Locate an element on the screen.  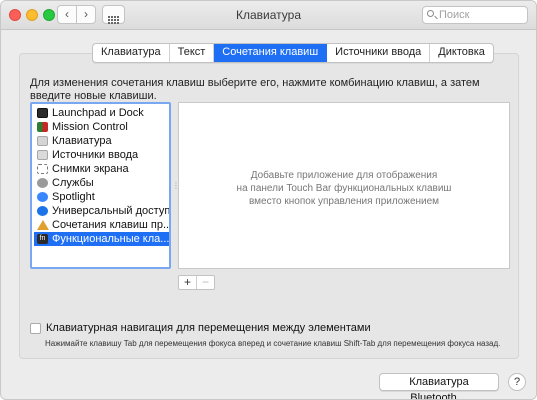
help-button: ? is located at coordinates (517, 382).